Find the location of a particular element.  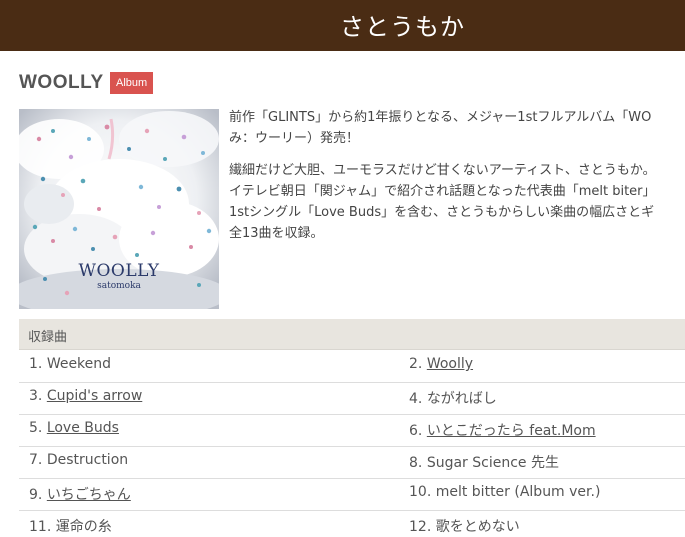

description-line: 前作「GLINTS」から約1年振りとなる、メジャー1stフルアルバム「WO is located at coordinates (440, 117).